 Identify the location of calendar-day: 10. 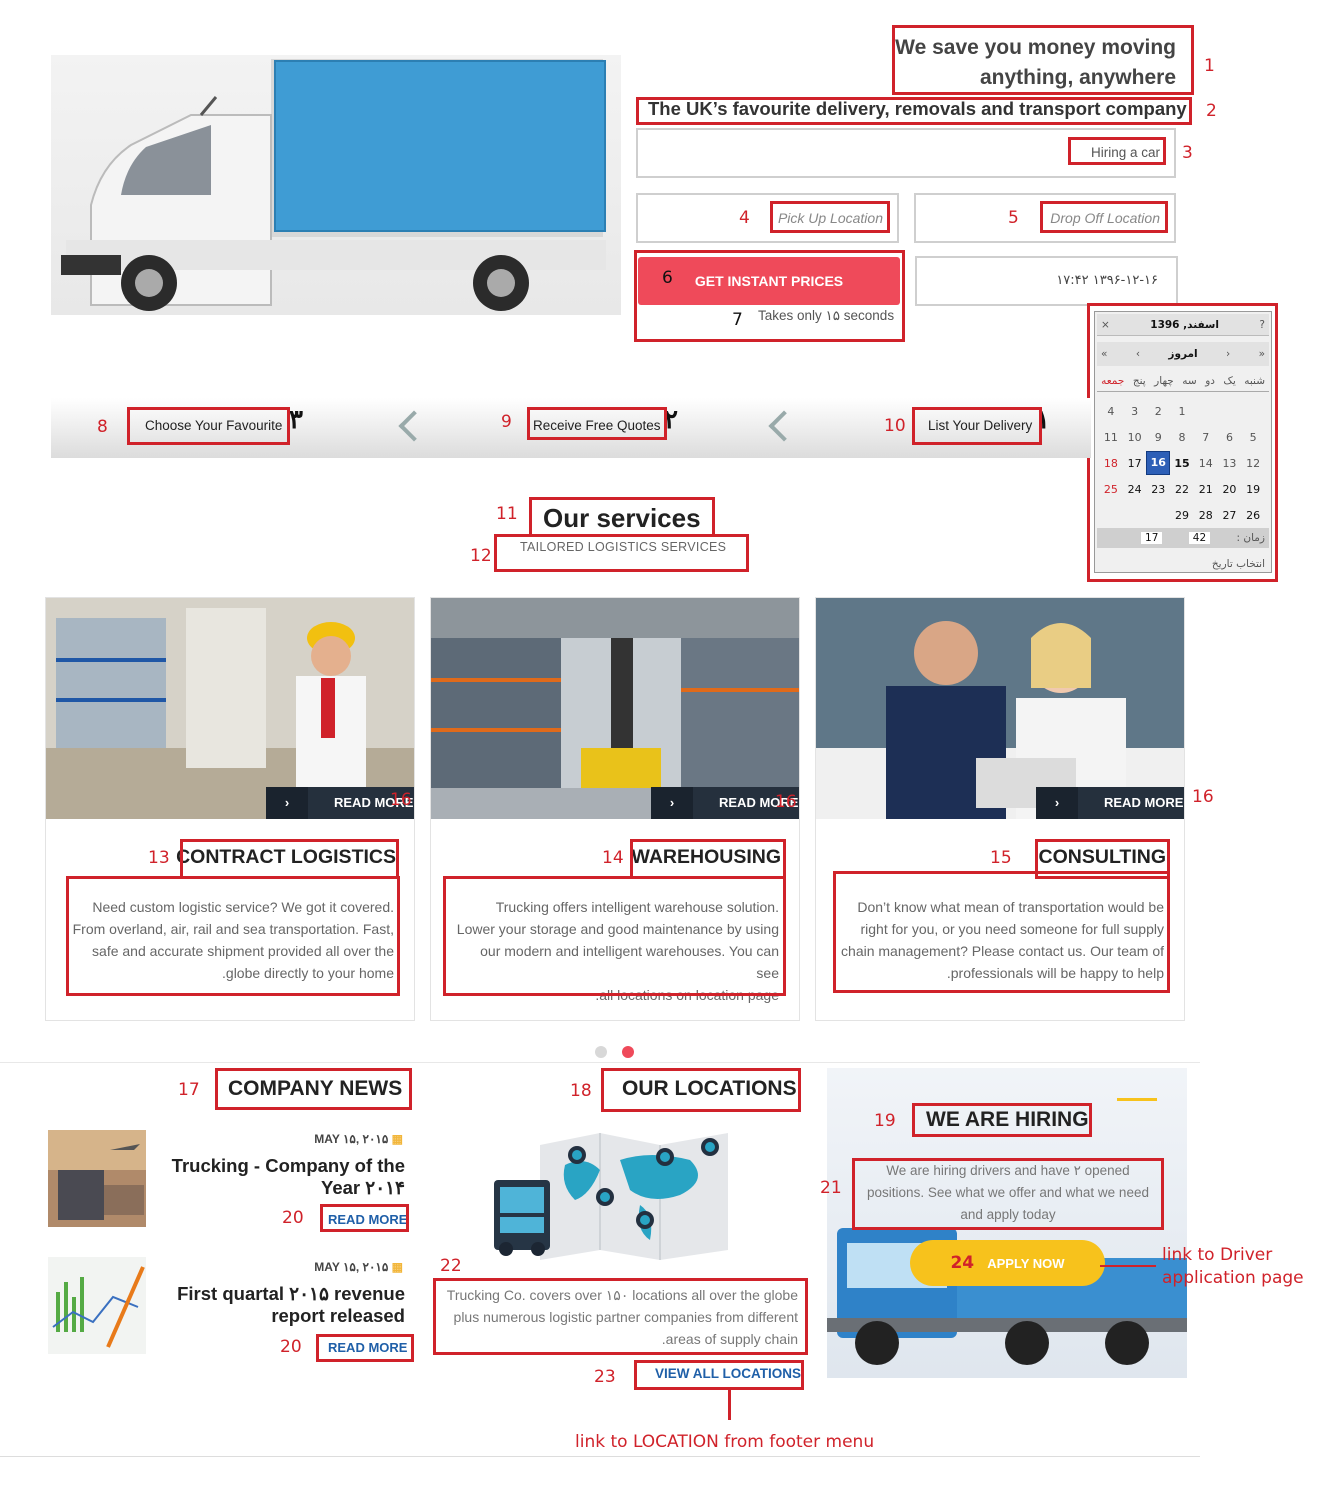
(1135, 437).